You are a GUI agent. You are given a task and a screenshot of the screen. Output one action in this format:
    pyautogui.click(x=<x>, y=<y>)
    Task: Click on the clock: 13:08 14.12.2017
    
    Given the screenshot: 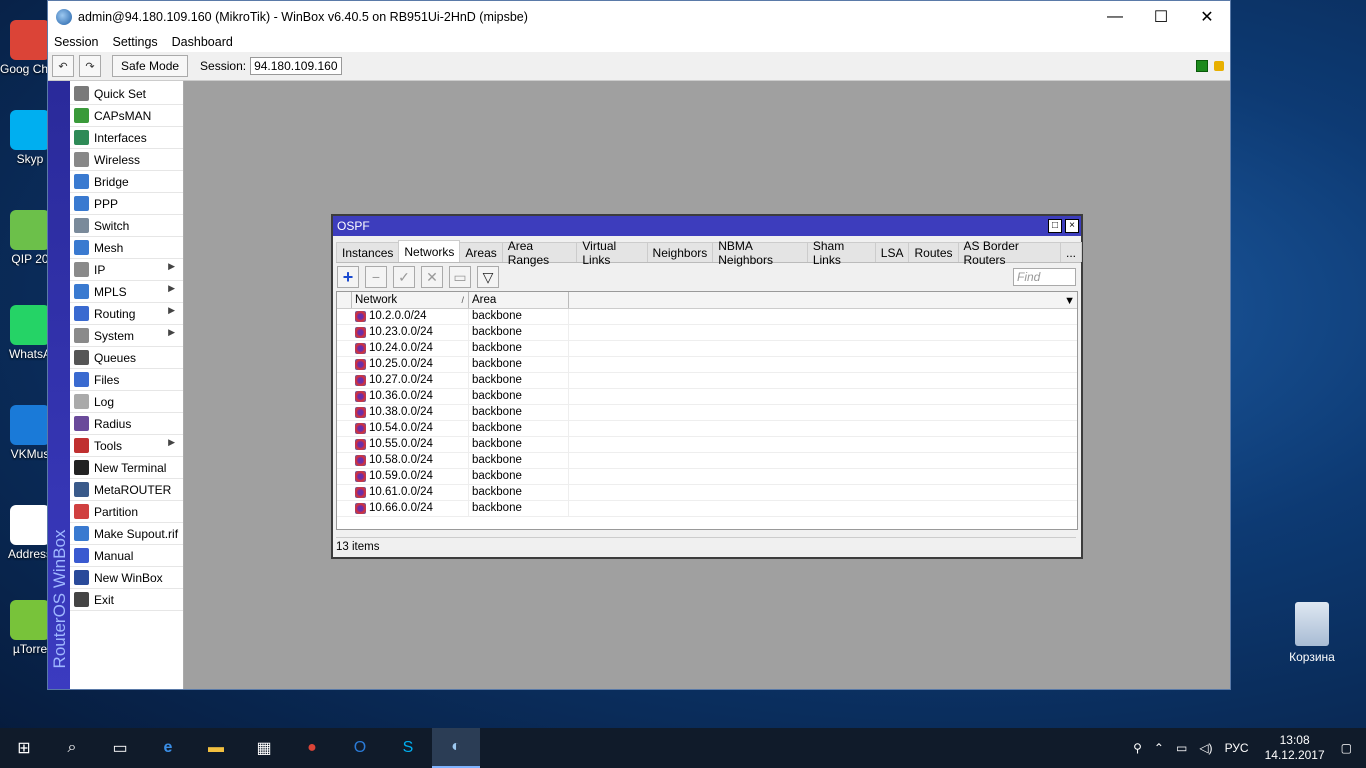 What is the action you would take?
    pyautogui.click(x=1295, y=748)
    